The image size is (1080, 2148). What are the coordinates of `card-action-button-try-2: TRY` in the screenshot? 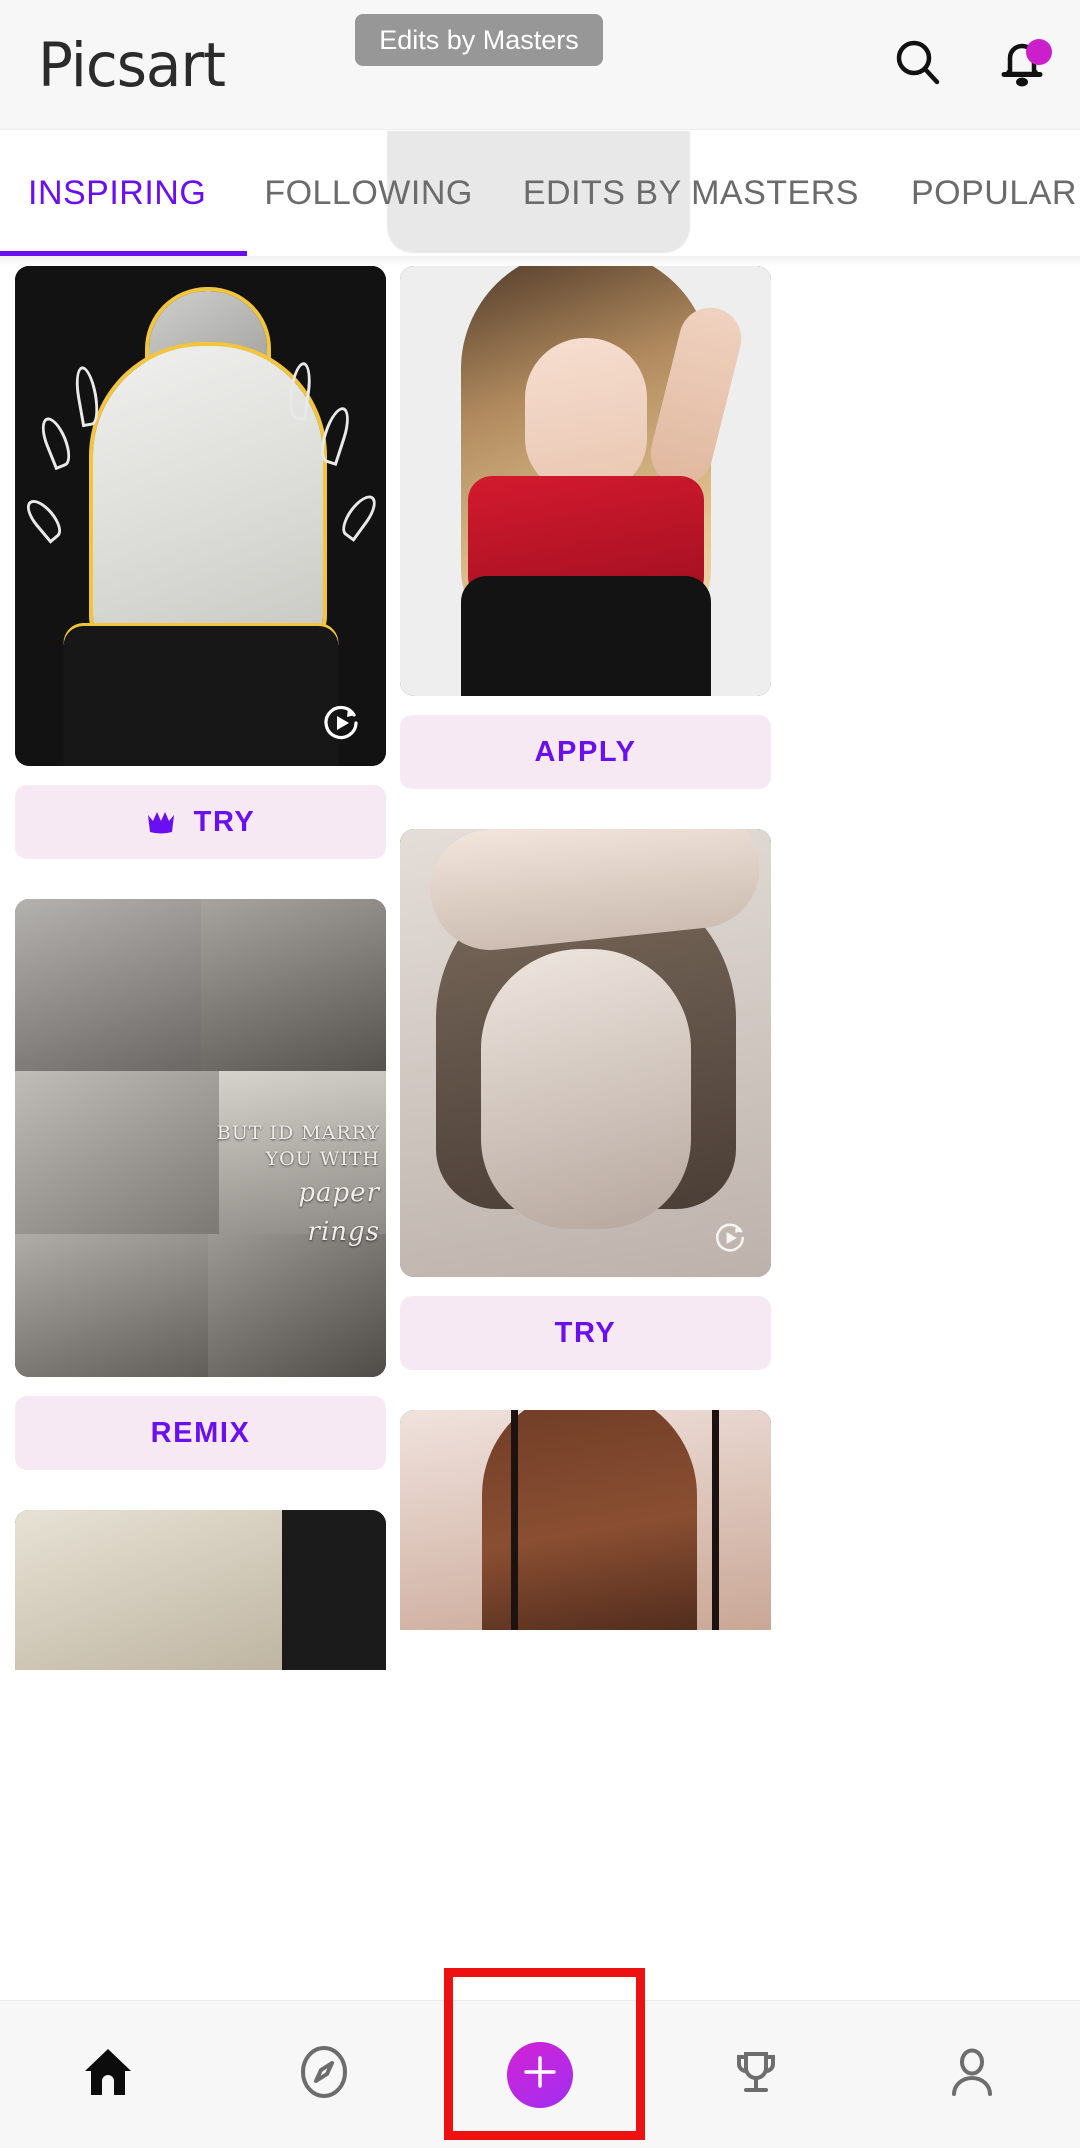 It's located at (585, 1333).